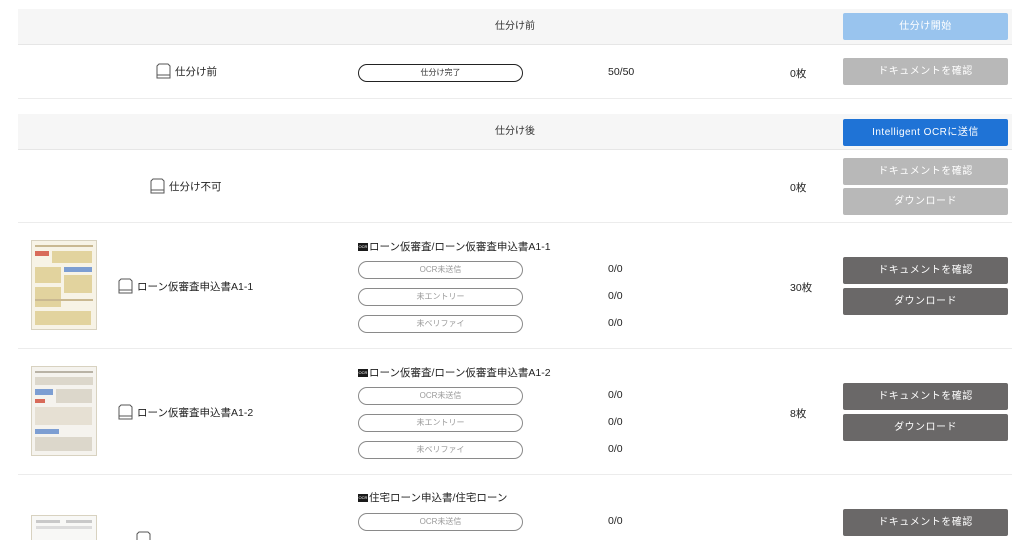 This screenshot has width=1030, height=540. I want to click on tray-label: 仕分け不可, so click(195, 186).